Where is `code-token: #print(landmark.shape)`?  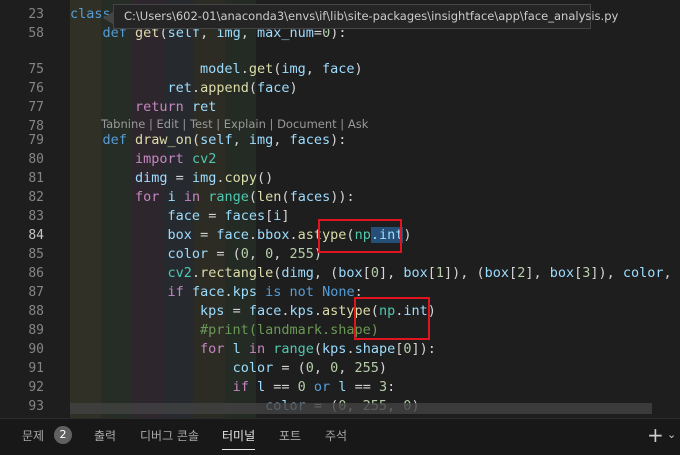 code-token: #print(landmark.shape) is located at coordinates (289, 330).